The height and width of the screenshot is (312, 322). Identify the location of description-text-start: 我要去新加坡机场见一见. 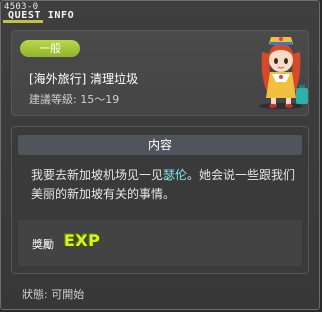
(97, 175).